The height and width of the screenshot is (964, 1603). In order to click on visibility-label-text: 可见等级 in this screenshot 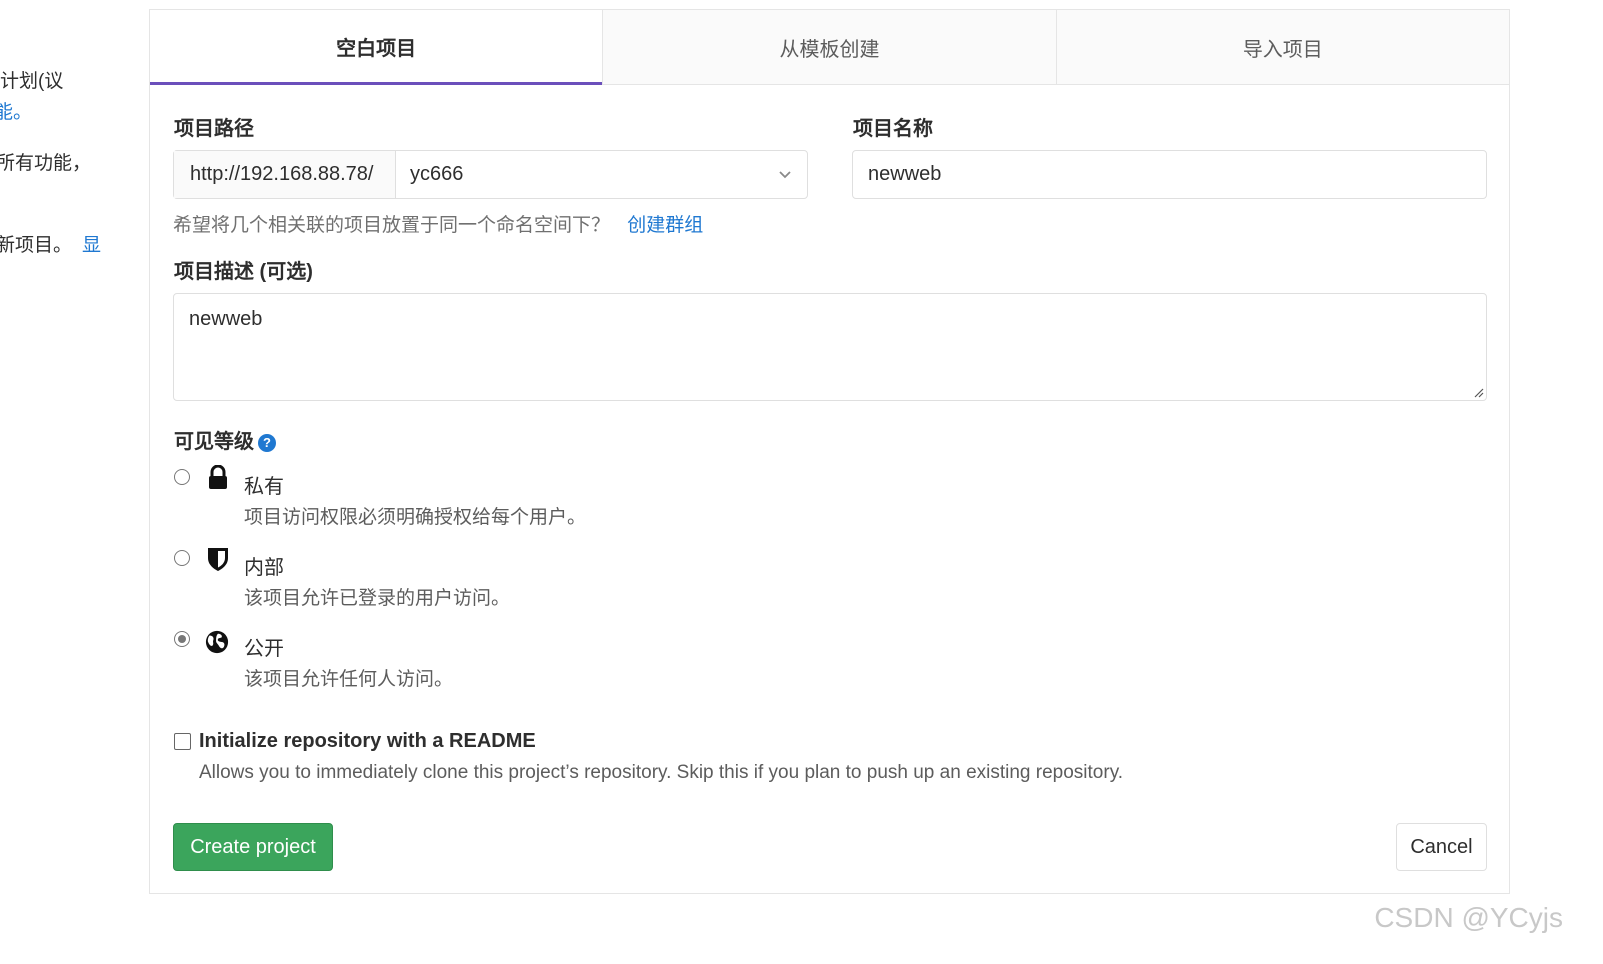, I will do `click(214, 442)`.